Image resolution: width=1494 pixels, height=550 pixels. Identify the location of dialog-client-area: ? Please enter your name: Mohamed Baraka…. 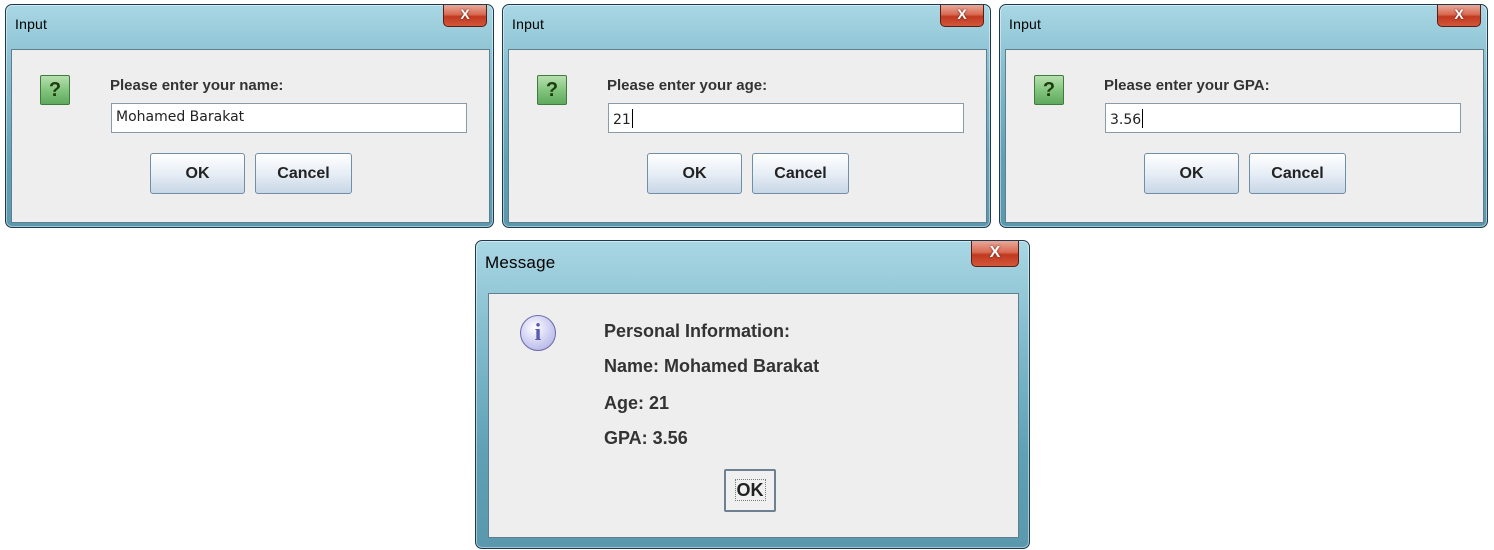
(250, 136).